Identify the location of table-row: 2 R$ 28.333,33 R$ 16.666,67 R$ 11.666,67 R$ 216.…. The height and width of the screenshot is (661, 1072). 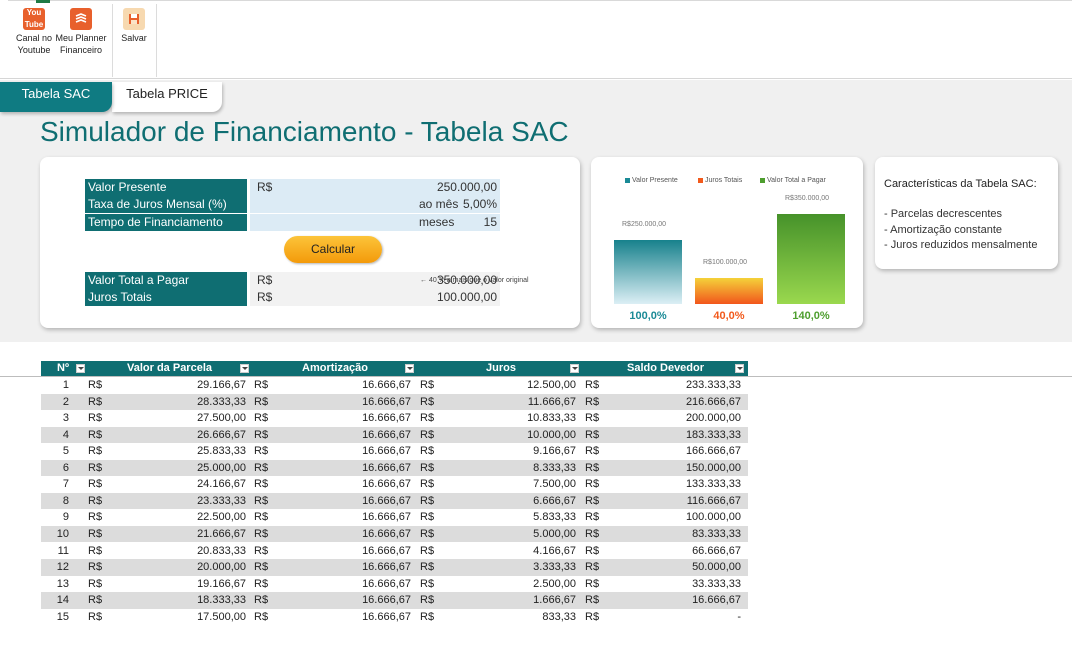
(394, 402).